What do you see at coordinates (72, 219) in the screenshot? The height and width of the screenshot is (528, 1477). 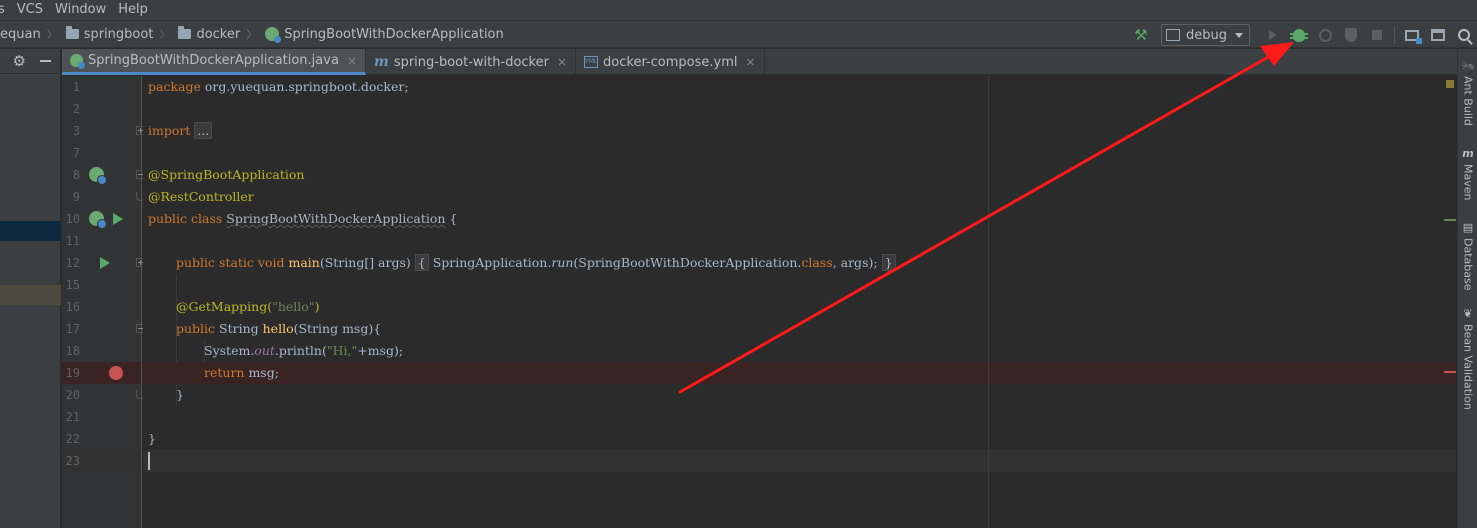 I see `line-number: 10` at bounding box center [72, 219].